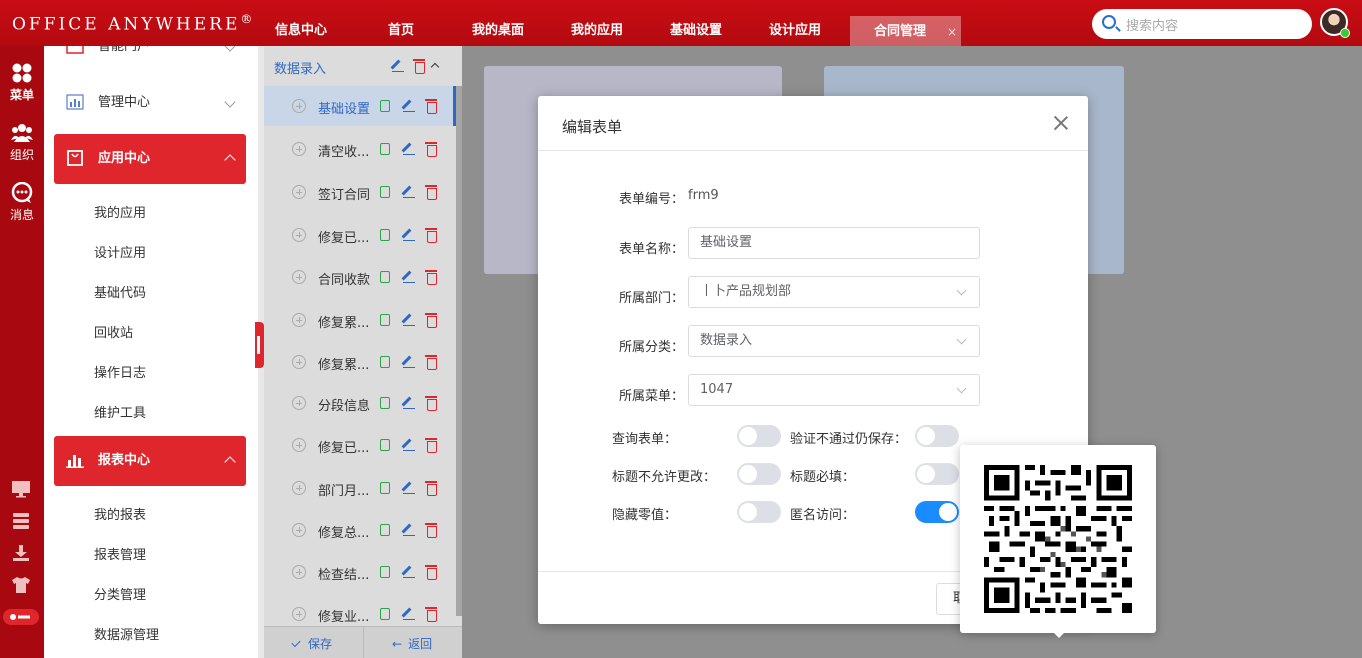 The image size is (1362, 658). What do you see at coordinates (126, 633) in the screenshot?
I see `submenu-datasource-manage: 数据源管理` at bounding box center [126, 633].